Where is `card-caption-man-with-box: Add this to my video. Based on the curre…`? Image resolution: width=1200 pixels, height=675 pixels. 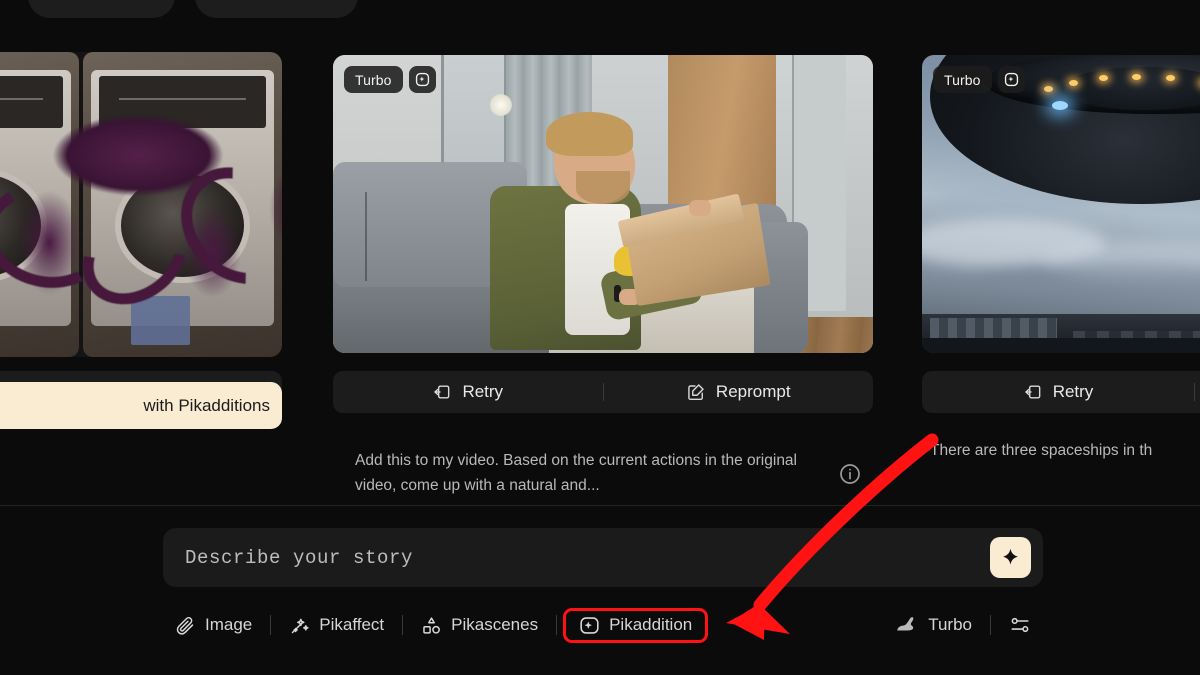 card-caption-man-with-box: Add this to my video. Based on the curre… is located at coordinates (576, 473).